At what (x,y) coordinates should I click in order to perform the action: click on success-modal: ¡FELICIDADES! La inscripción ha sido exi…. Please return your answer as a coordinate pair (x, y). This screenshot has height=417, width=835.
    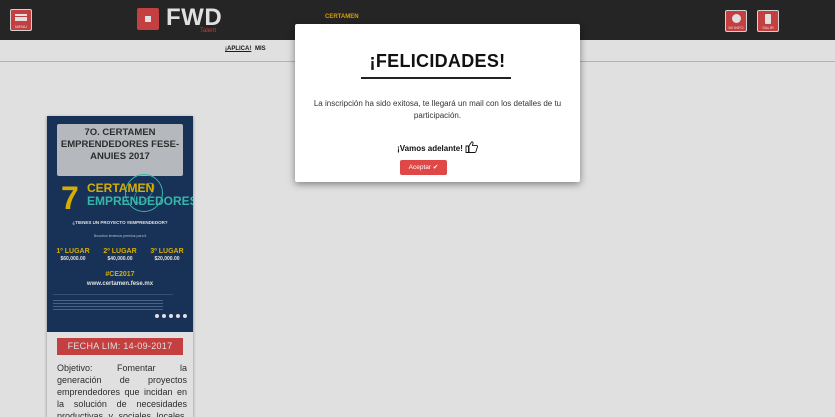
    Looking at the image, I should click on (437, 103).